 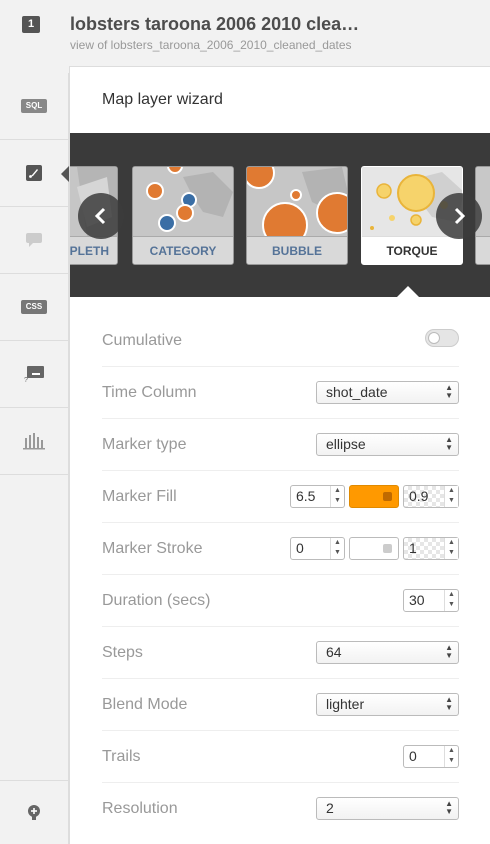 What do you see at coordinates (345, 704) in the screenshot?
I see `select-value: lighter` at bounding box center [345, 704].